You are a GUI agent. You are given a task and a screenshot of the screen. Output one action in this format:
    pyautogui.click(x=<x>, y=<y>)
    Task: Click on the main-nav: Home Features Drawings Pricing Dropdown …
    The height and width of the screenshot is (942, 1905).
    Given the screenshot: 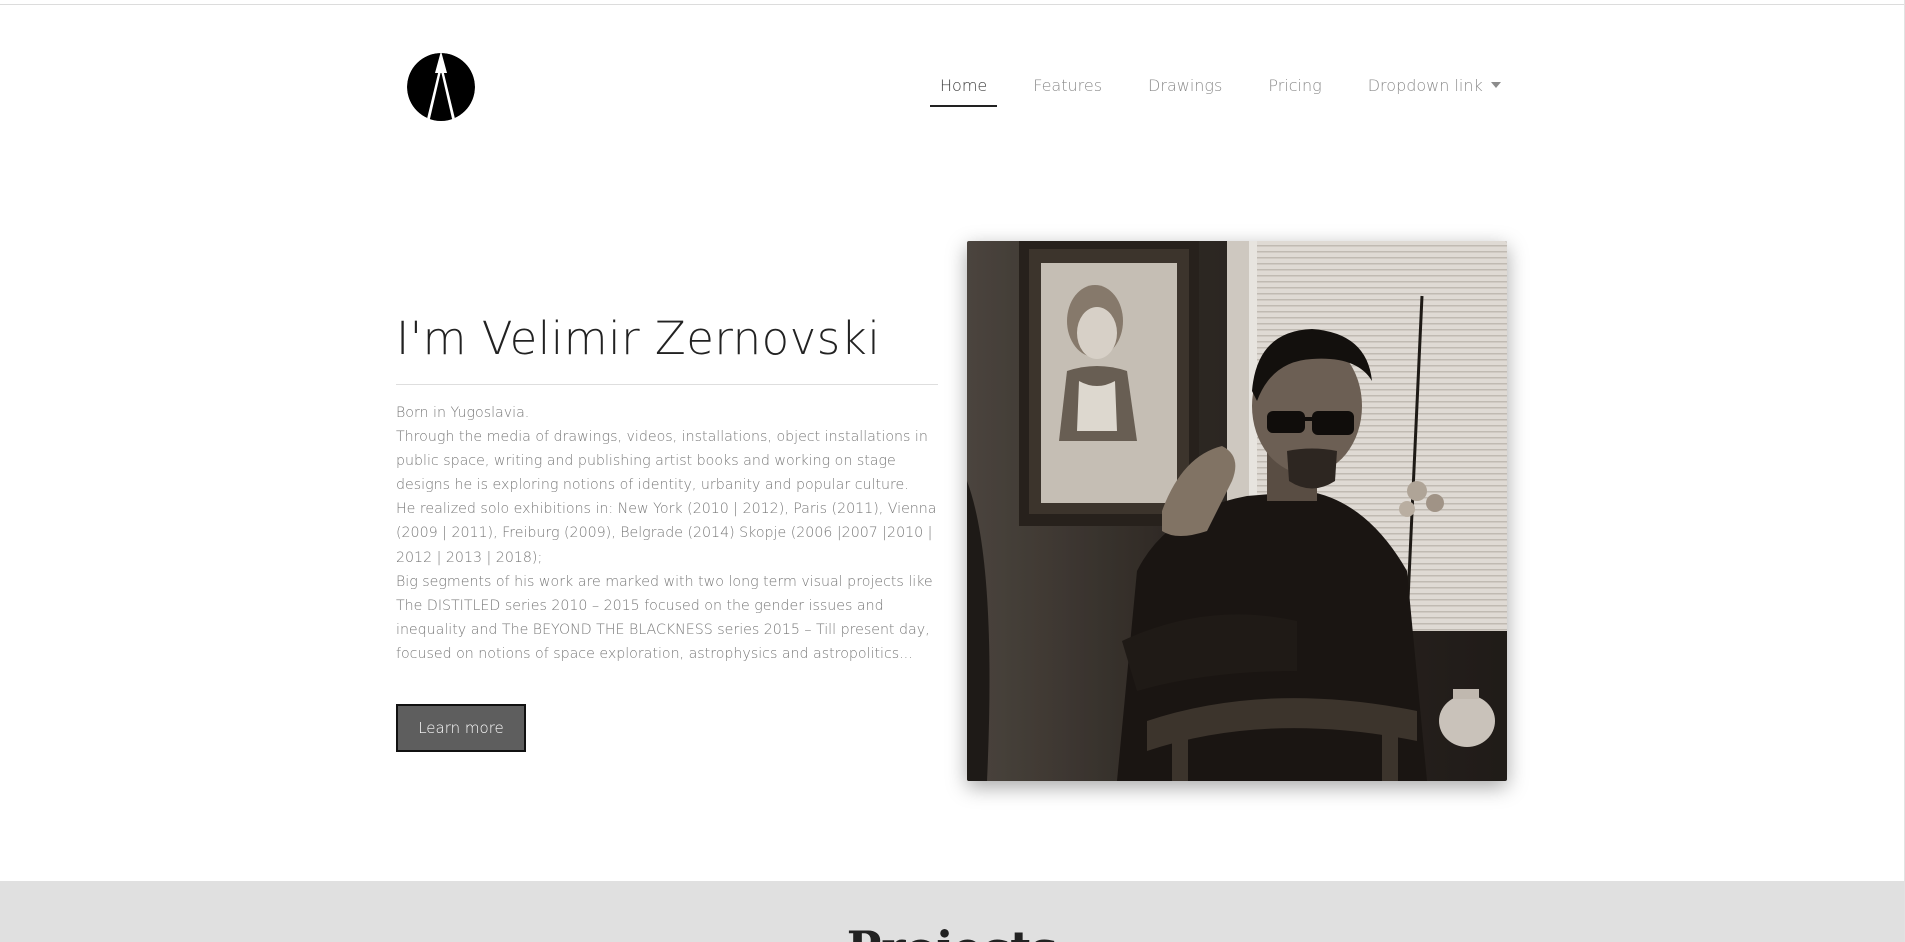 What is the action you would take?
    pyautogui.click(x=1233, y=89)
    